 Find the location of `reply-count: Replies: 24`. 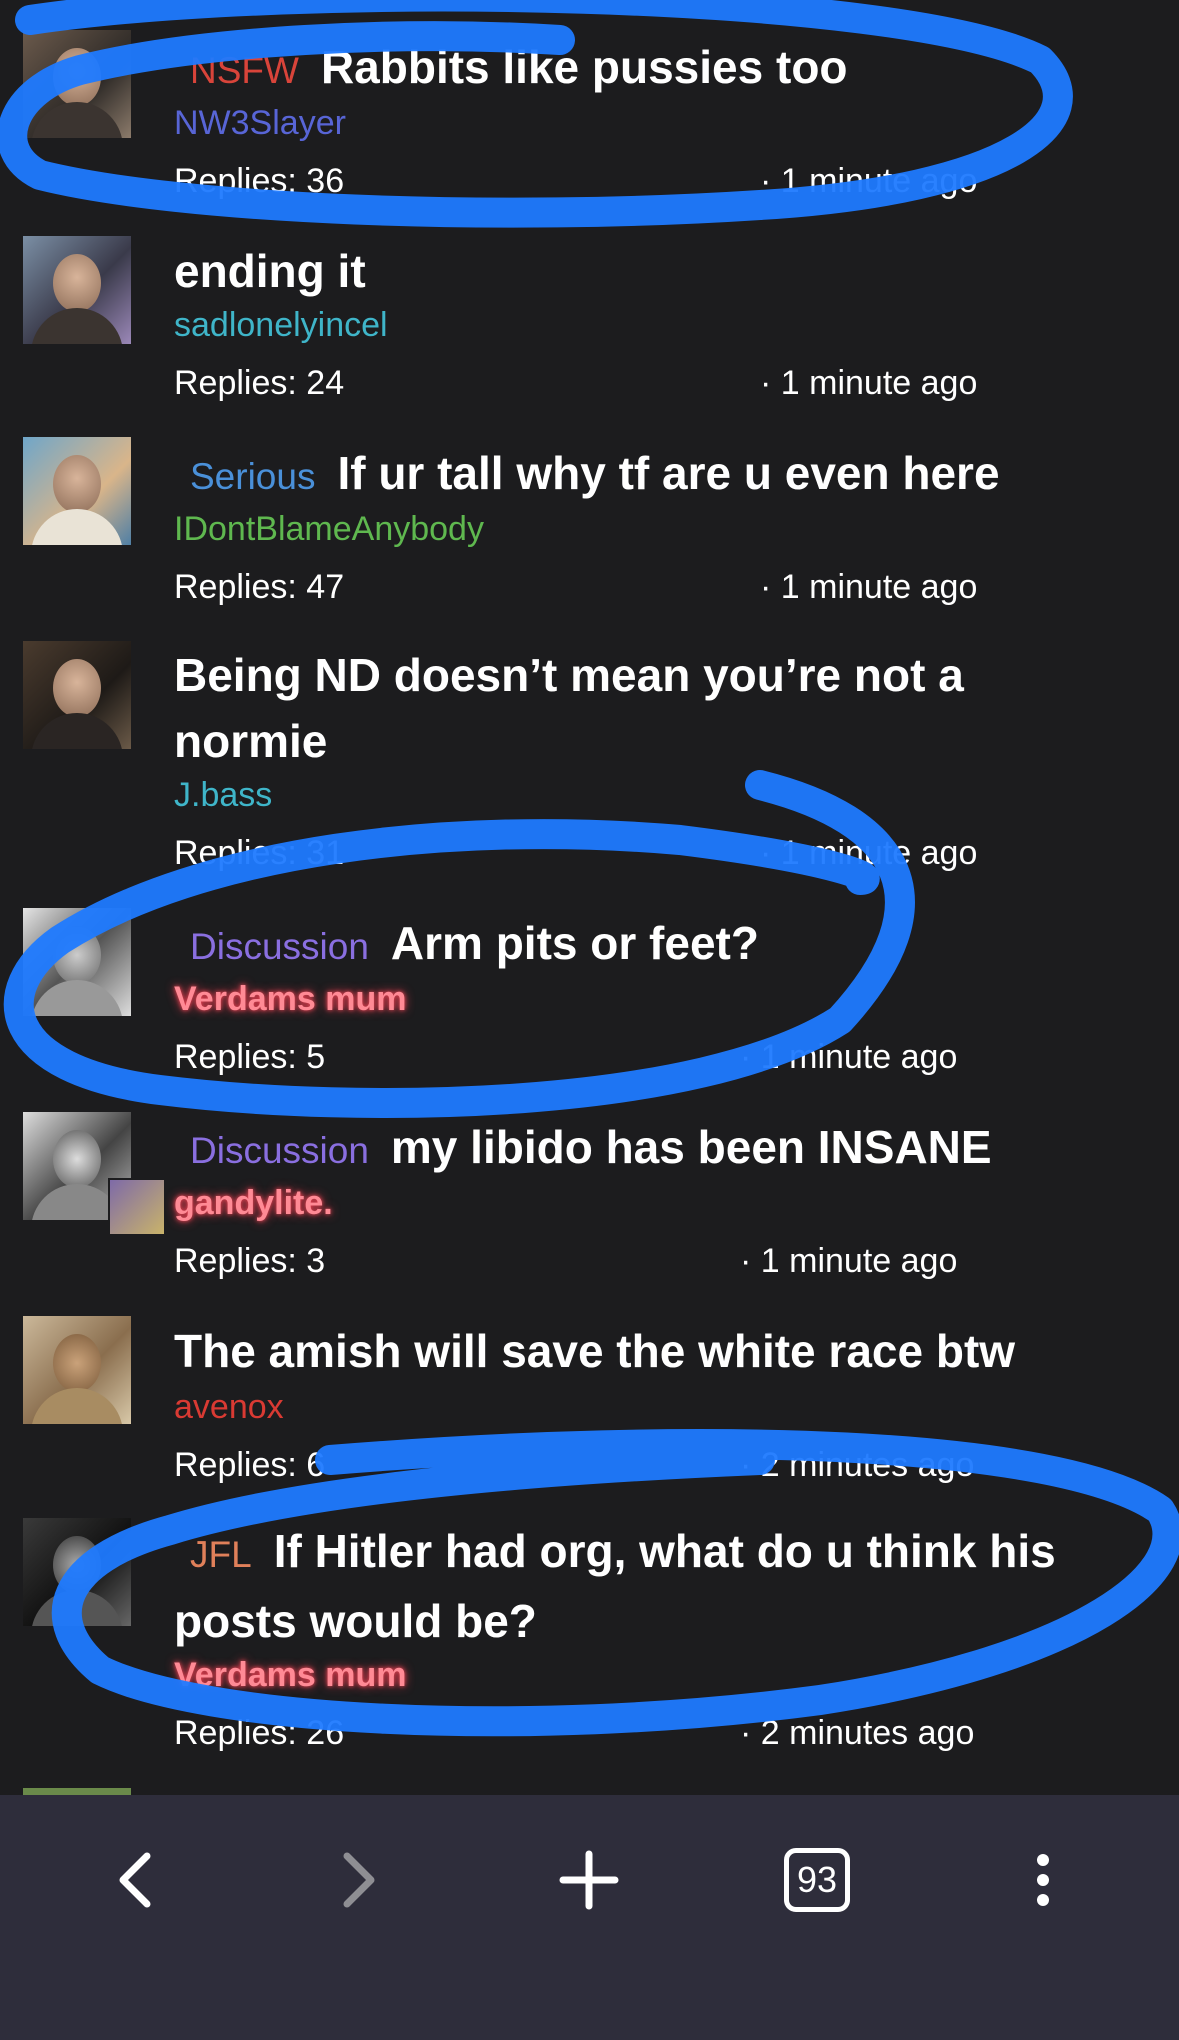

reply-count: Replies: 24 is located at coordinates (259, 383).